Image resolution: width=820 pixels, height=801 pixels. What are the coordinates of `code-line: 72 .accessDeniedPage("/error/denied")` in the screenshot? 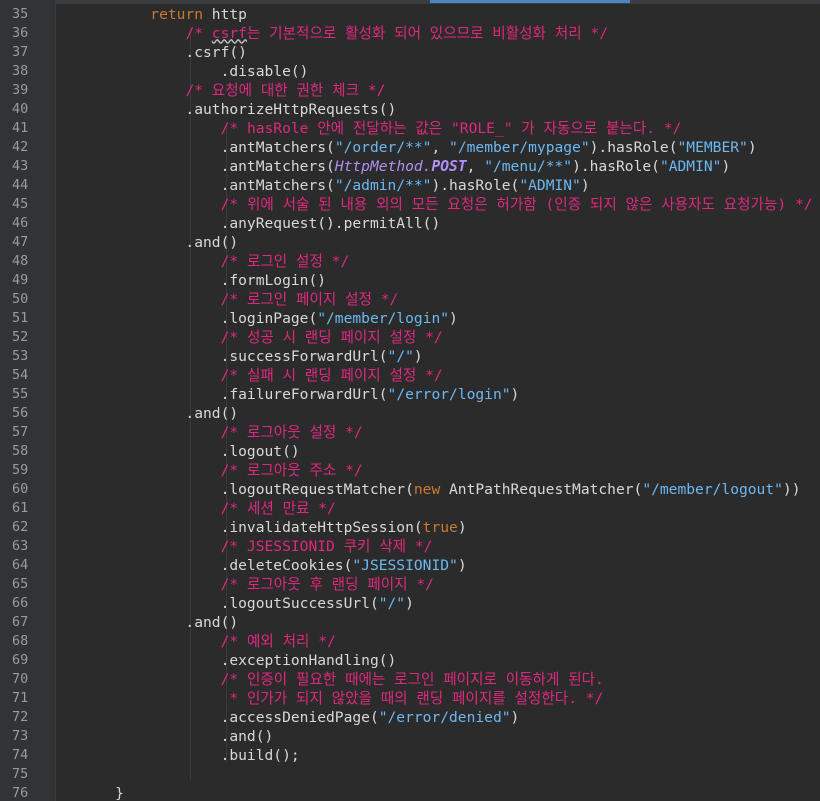 It's located at (410, 717).